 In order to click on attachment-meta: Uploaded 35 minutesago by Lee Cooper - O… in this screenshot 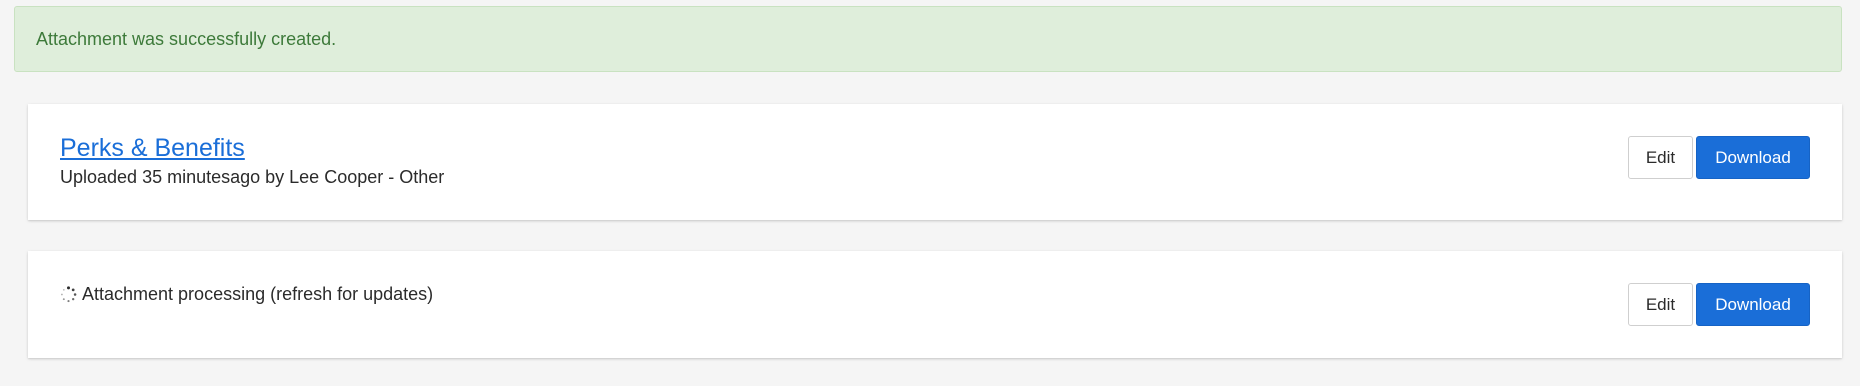, I will do `click(252, 177)`.